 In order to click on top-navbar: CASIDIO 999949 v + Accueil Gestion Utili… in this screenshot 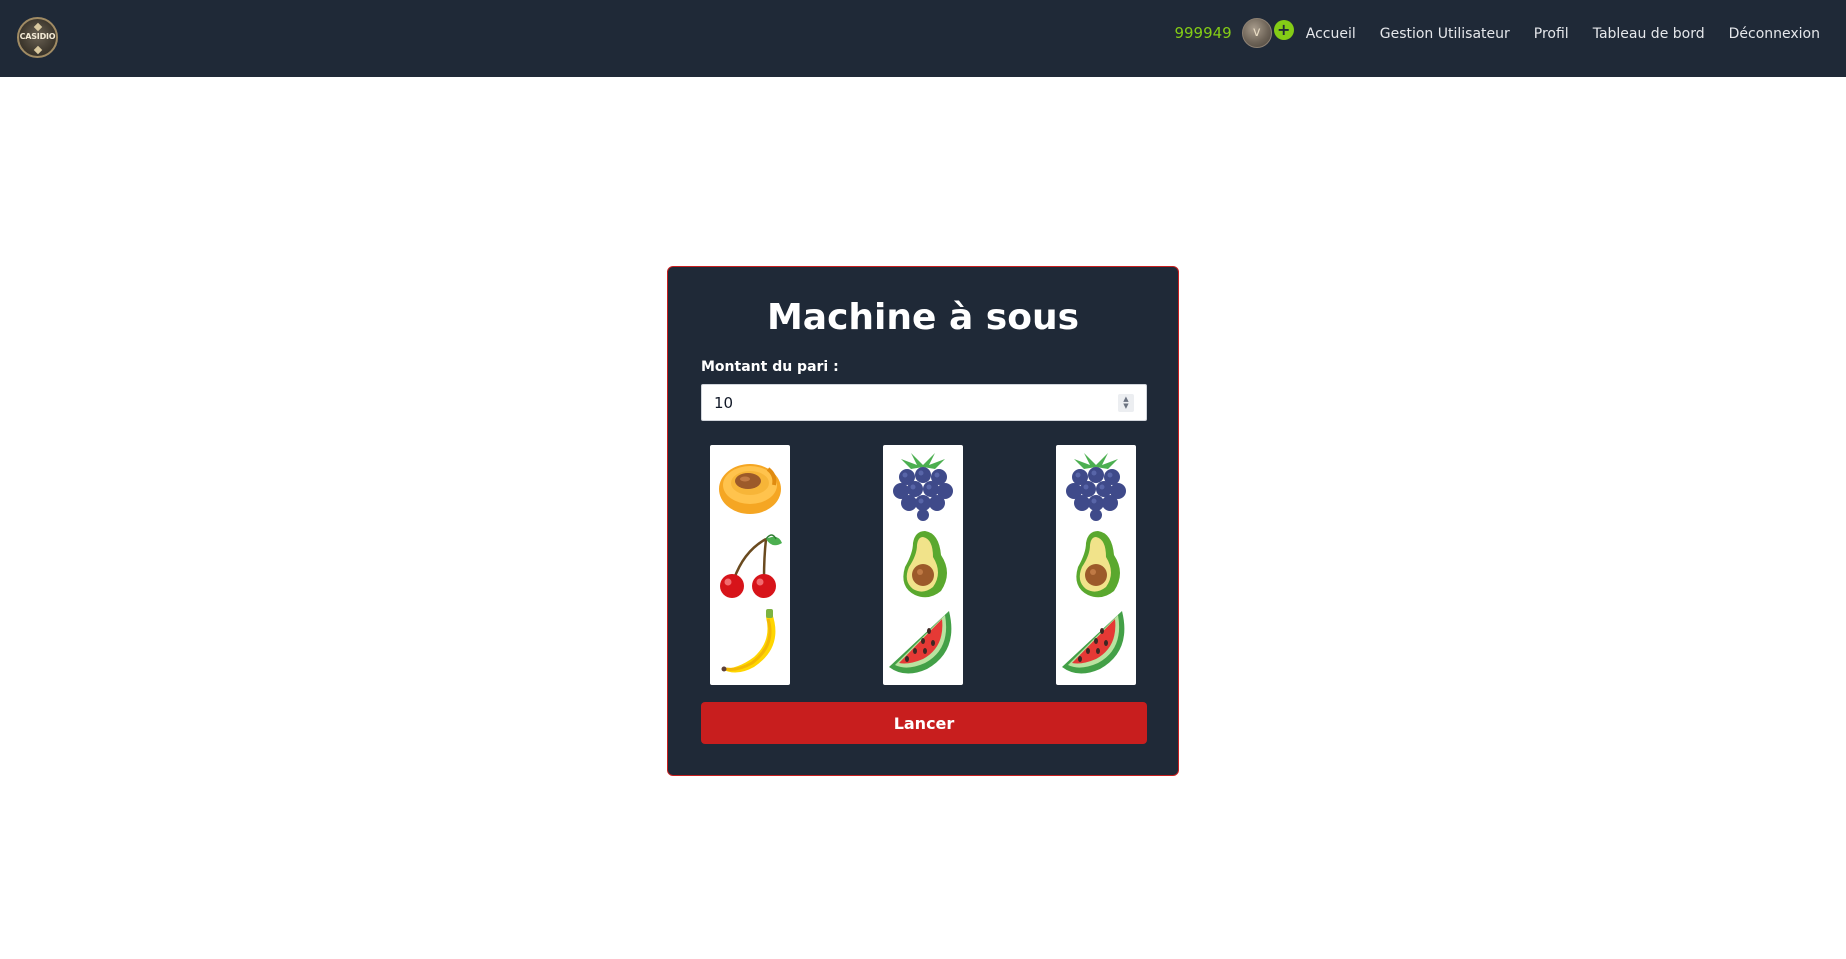, I will do `click(923, 38)`.